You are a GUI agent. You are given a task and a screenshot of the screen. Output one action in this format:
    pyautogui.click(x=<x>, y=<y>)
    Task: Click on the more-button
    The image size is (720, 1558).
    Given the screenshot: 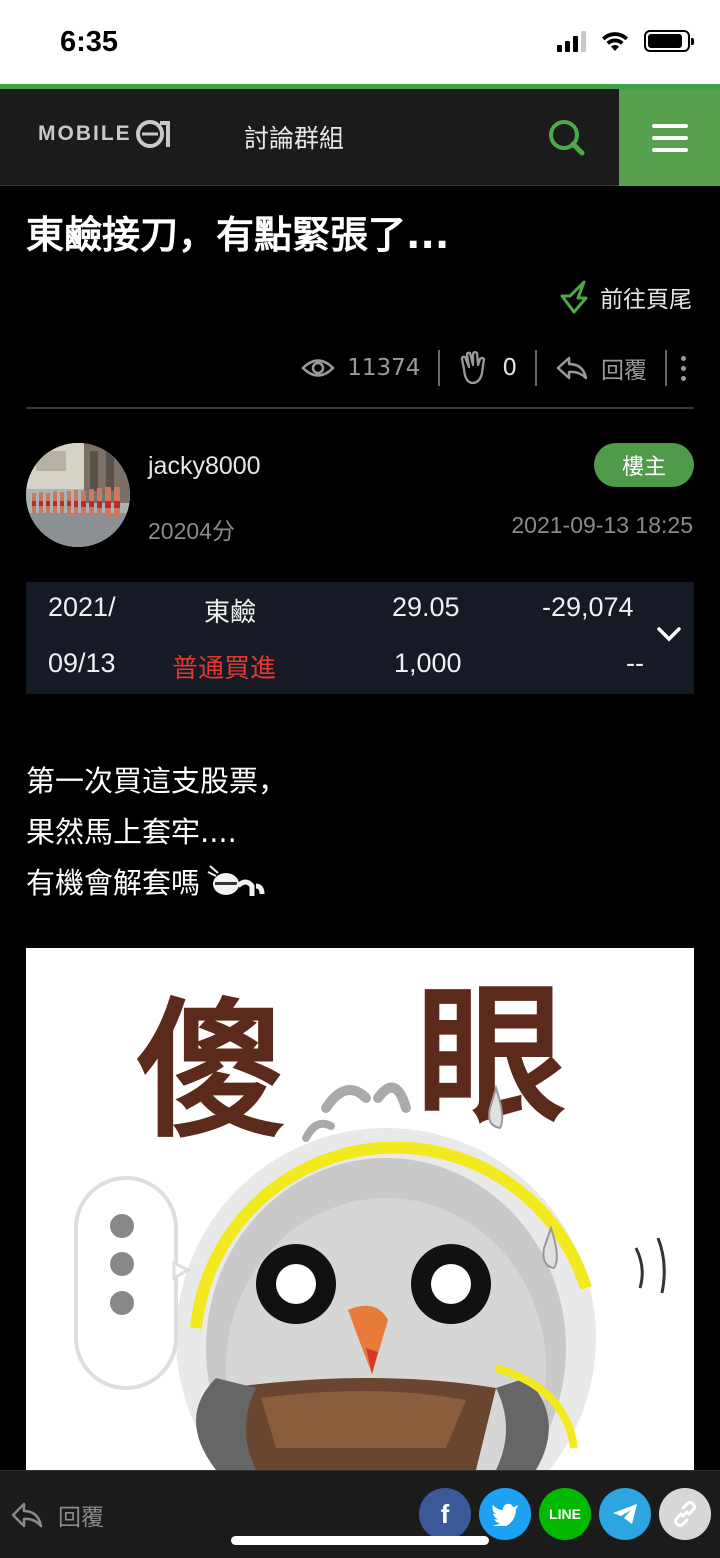 What is the action you would take?
    pyautogui.click(x=683, y=368)
    